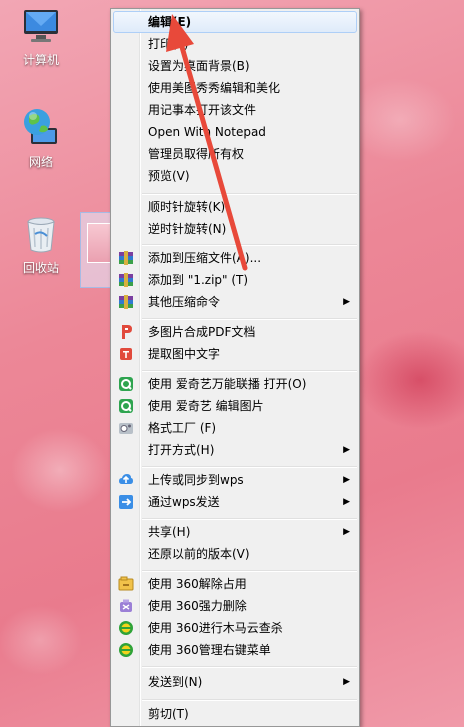 The height and width of the screenshot is (727, 464). I want to click on desktop-icon-computer: 计算机, so click(41, 37).